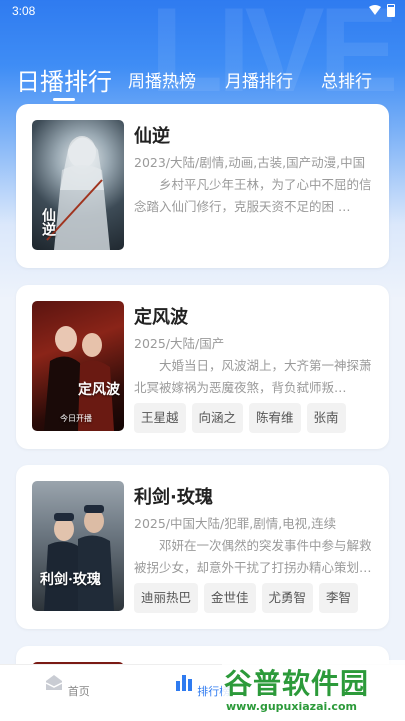 This screenshot has width=405, height=721. Describe the element at coordinates (275, 418) in the screenshot. I see `cast-tag: 陈宥维` at that location.